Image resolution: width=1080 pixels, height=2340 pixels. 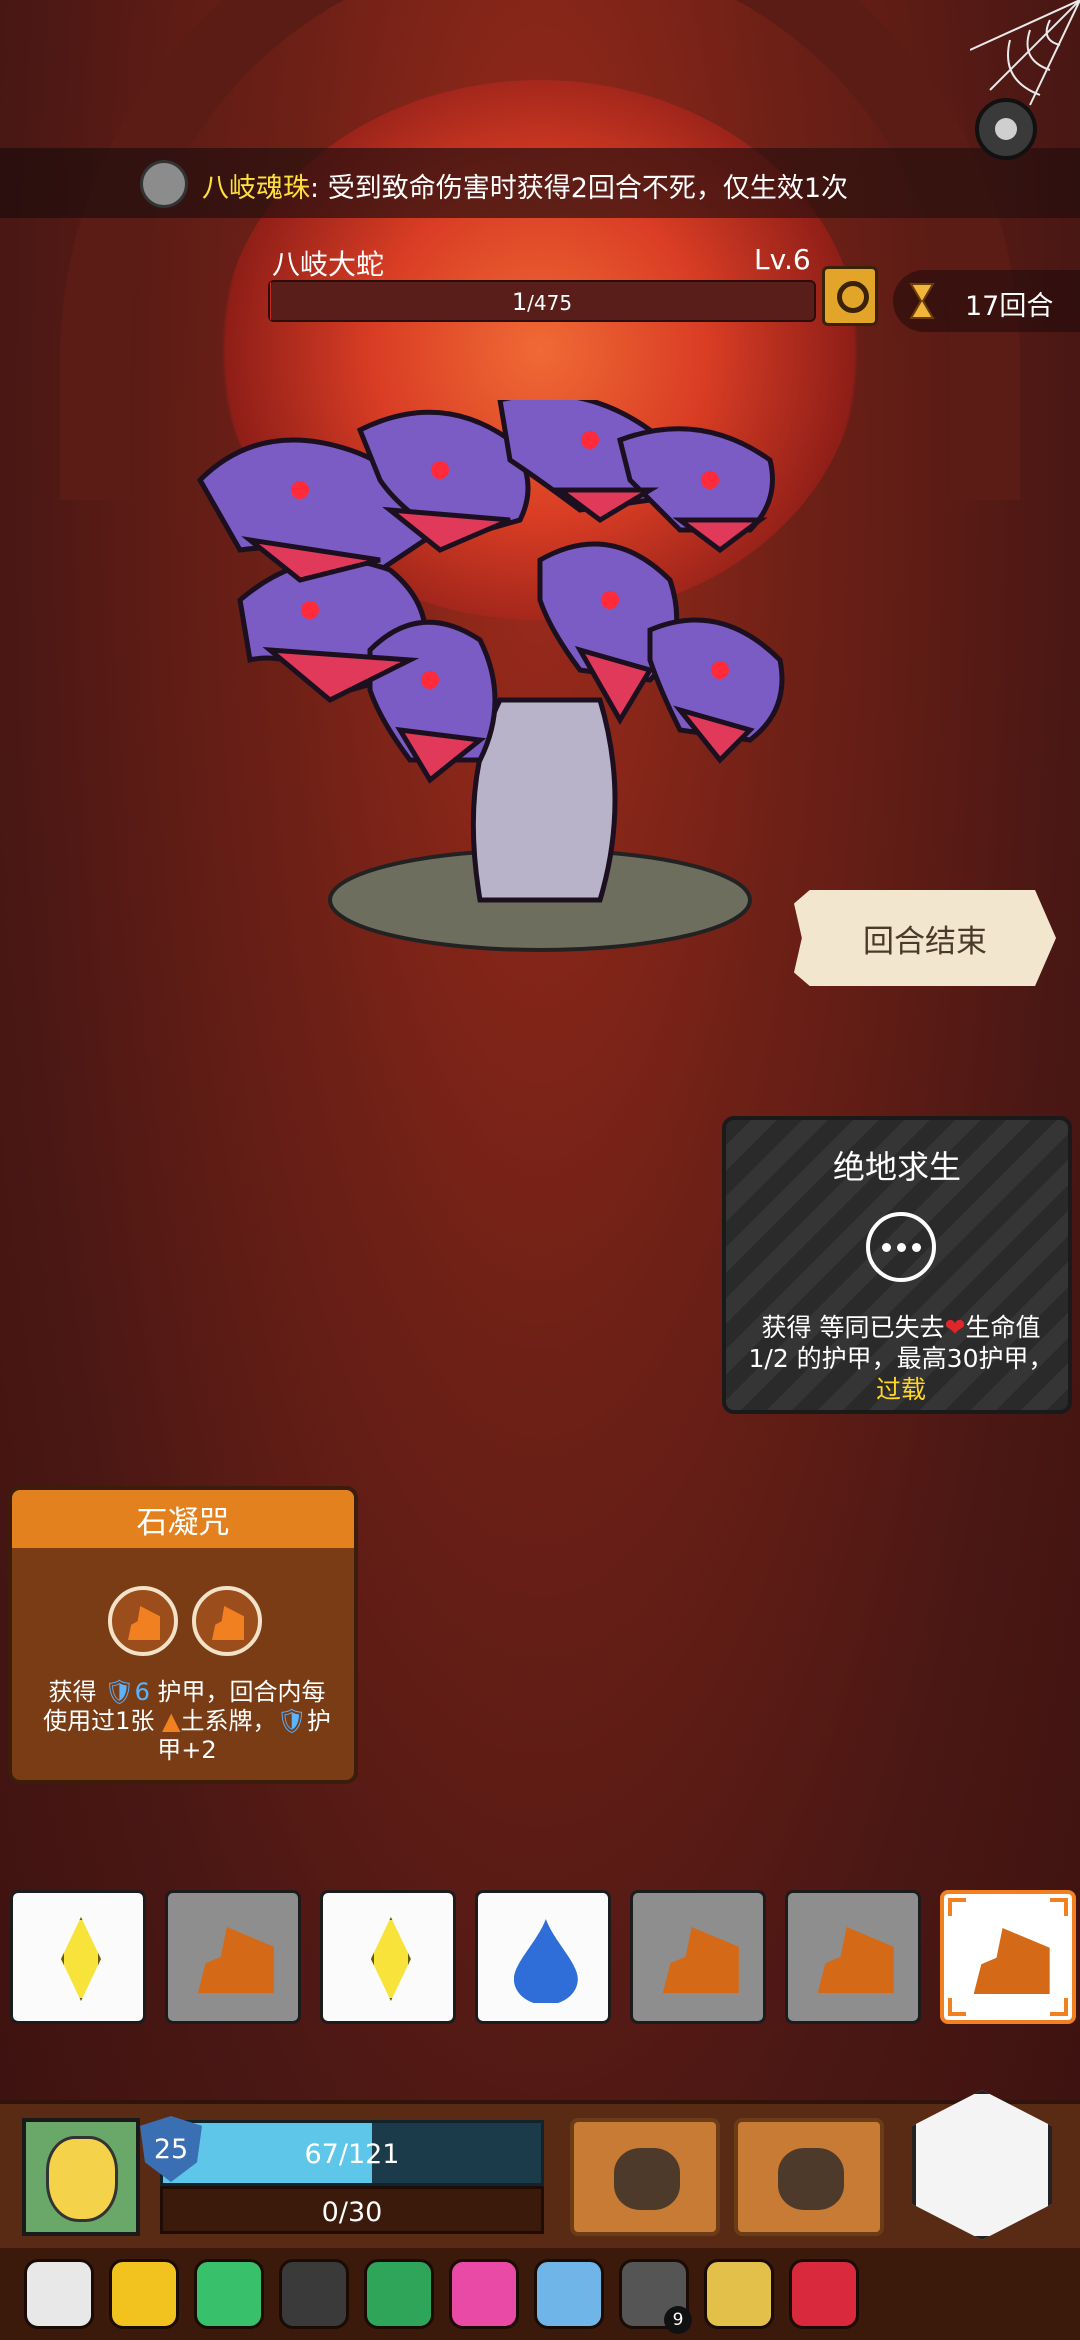 I want to click on card-desc-text: 1/2 的护甲，最高30护甲，, so click(x=901, y=1358).